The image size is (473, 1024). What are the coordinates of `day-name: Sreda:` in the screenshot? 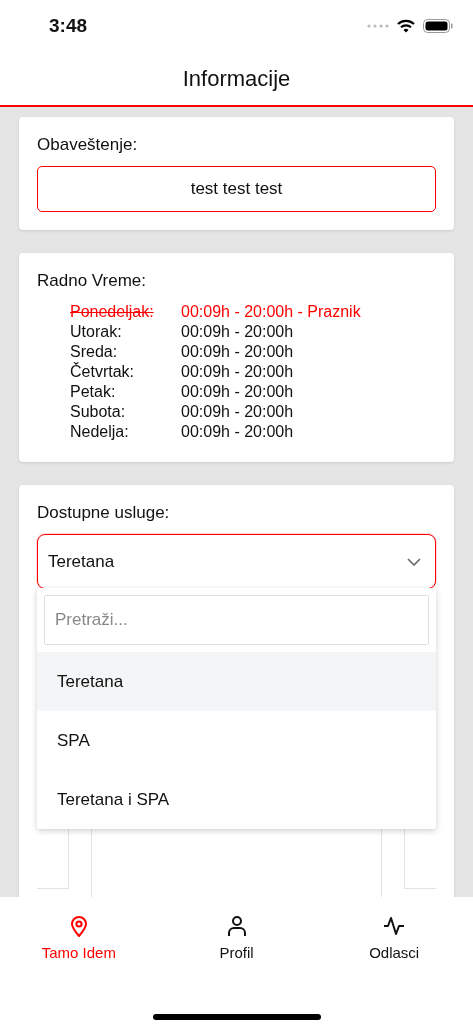 It's located at (94, 352).